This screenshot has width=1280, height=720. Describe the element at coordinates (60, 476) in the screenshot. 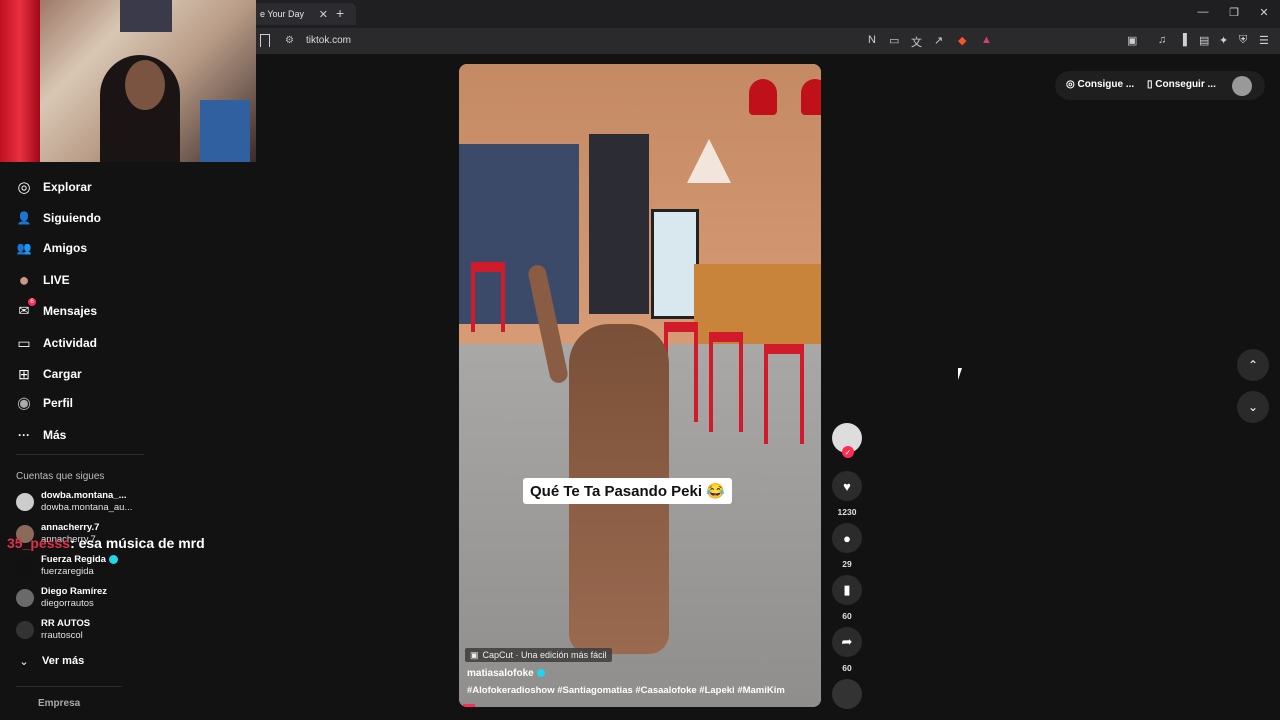

I see `following-section-title: Cuentas que sigues` at that location.